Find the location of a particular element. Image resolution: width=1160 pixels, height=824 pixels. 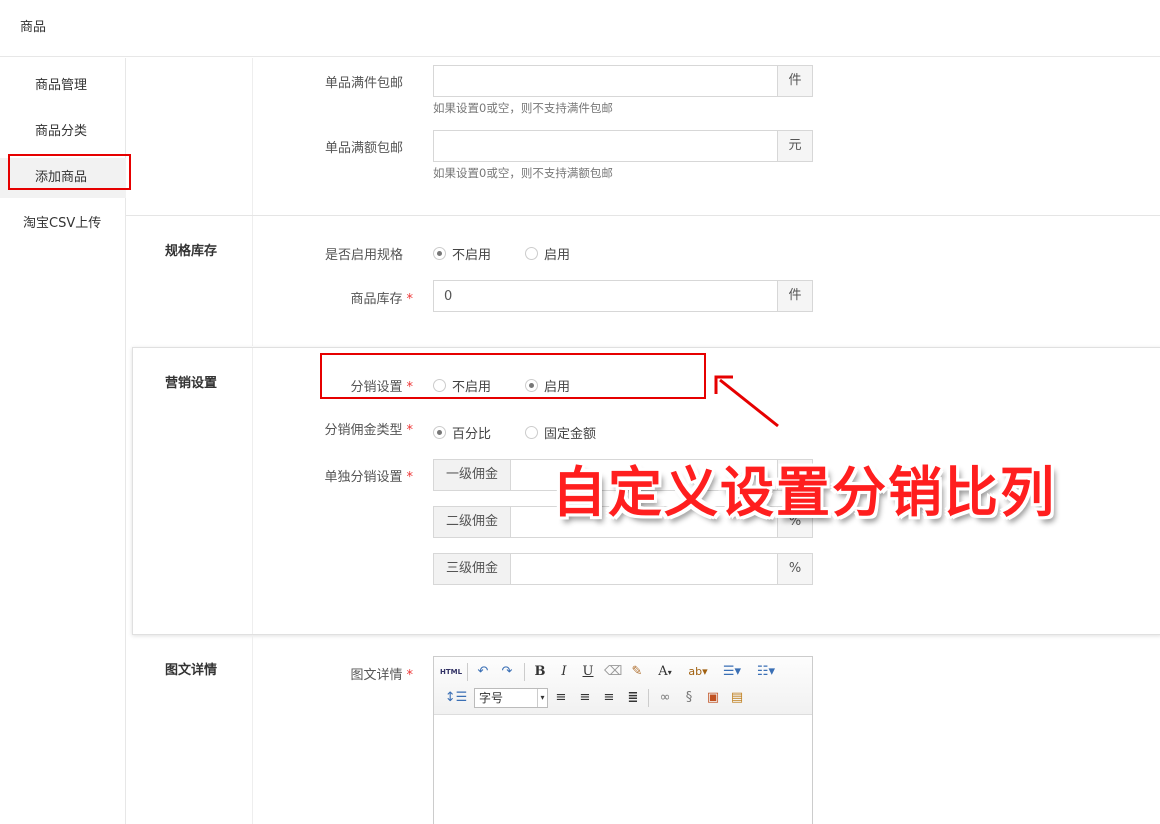

unlink-icon: § is located at coordinates (689, 698).